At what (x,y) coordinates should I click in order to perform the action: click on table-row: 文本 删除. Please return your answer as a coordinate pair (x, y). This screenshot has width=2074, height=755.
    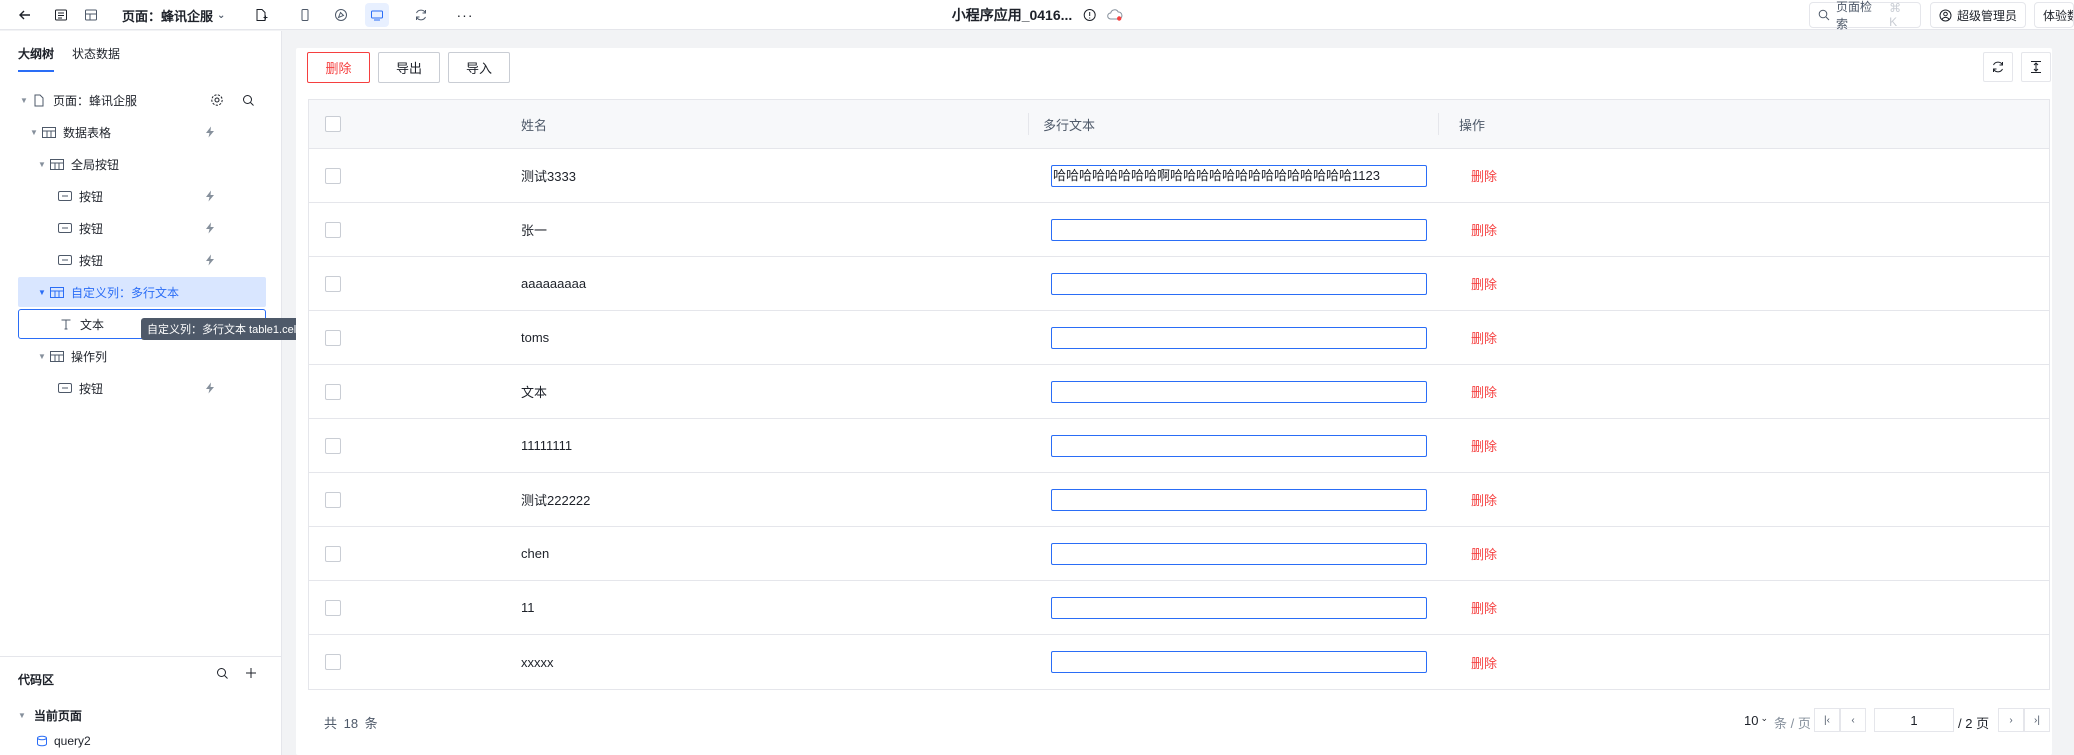
    Looking at the image, I should click on (1179, 392).